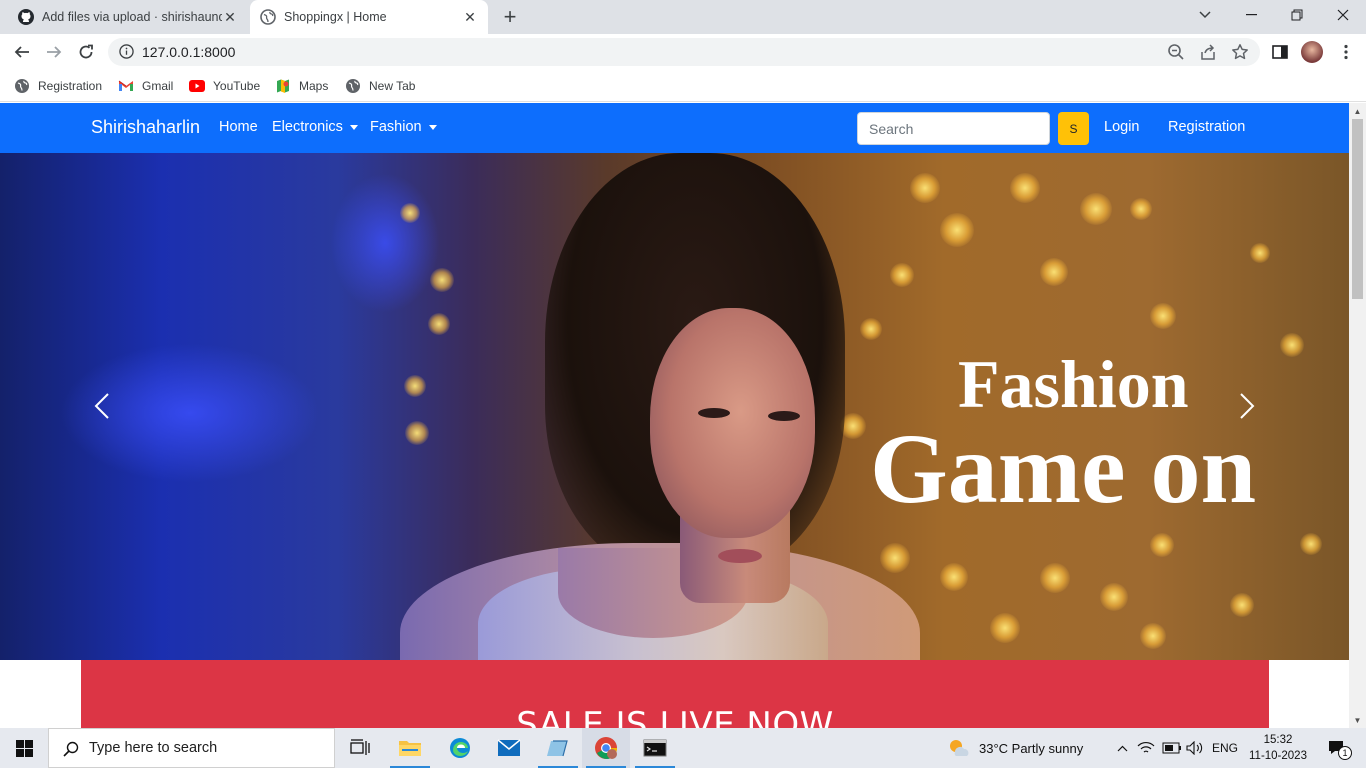 Image resolution: width=1366 pixels, height=768 pixels. I want to click on weather-text: 33°C Partly sunny, so click(1031, 748).